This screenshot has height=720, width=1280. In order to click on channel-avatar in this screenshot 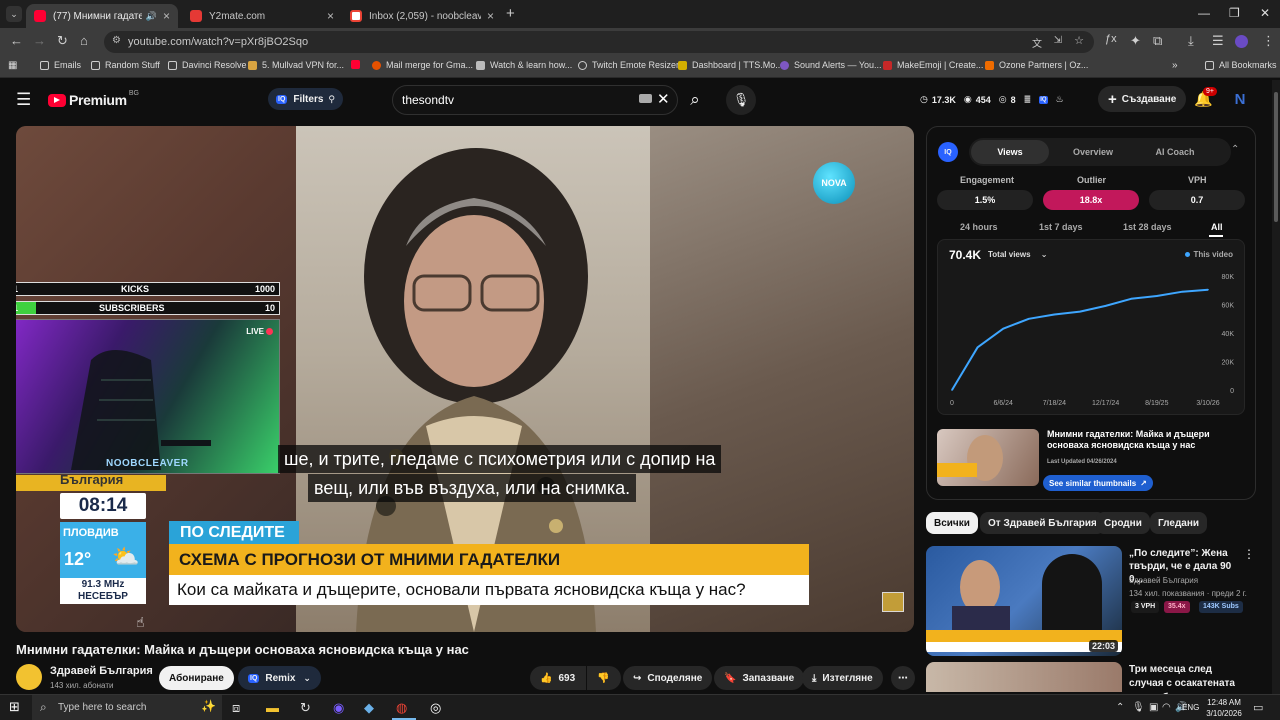, I will do `click(29, 677)`.